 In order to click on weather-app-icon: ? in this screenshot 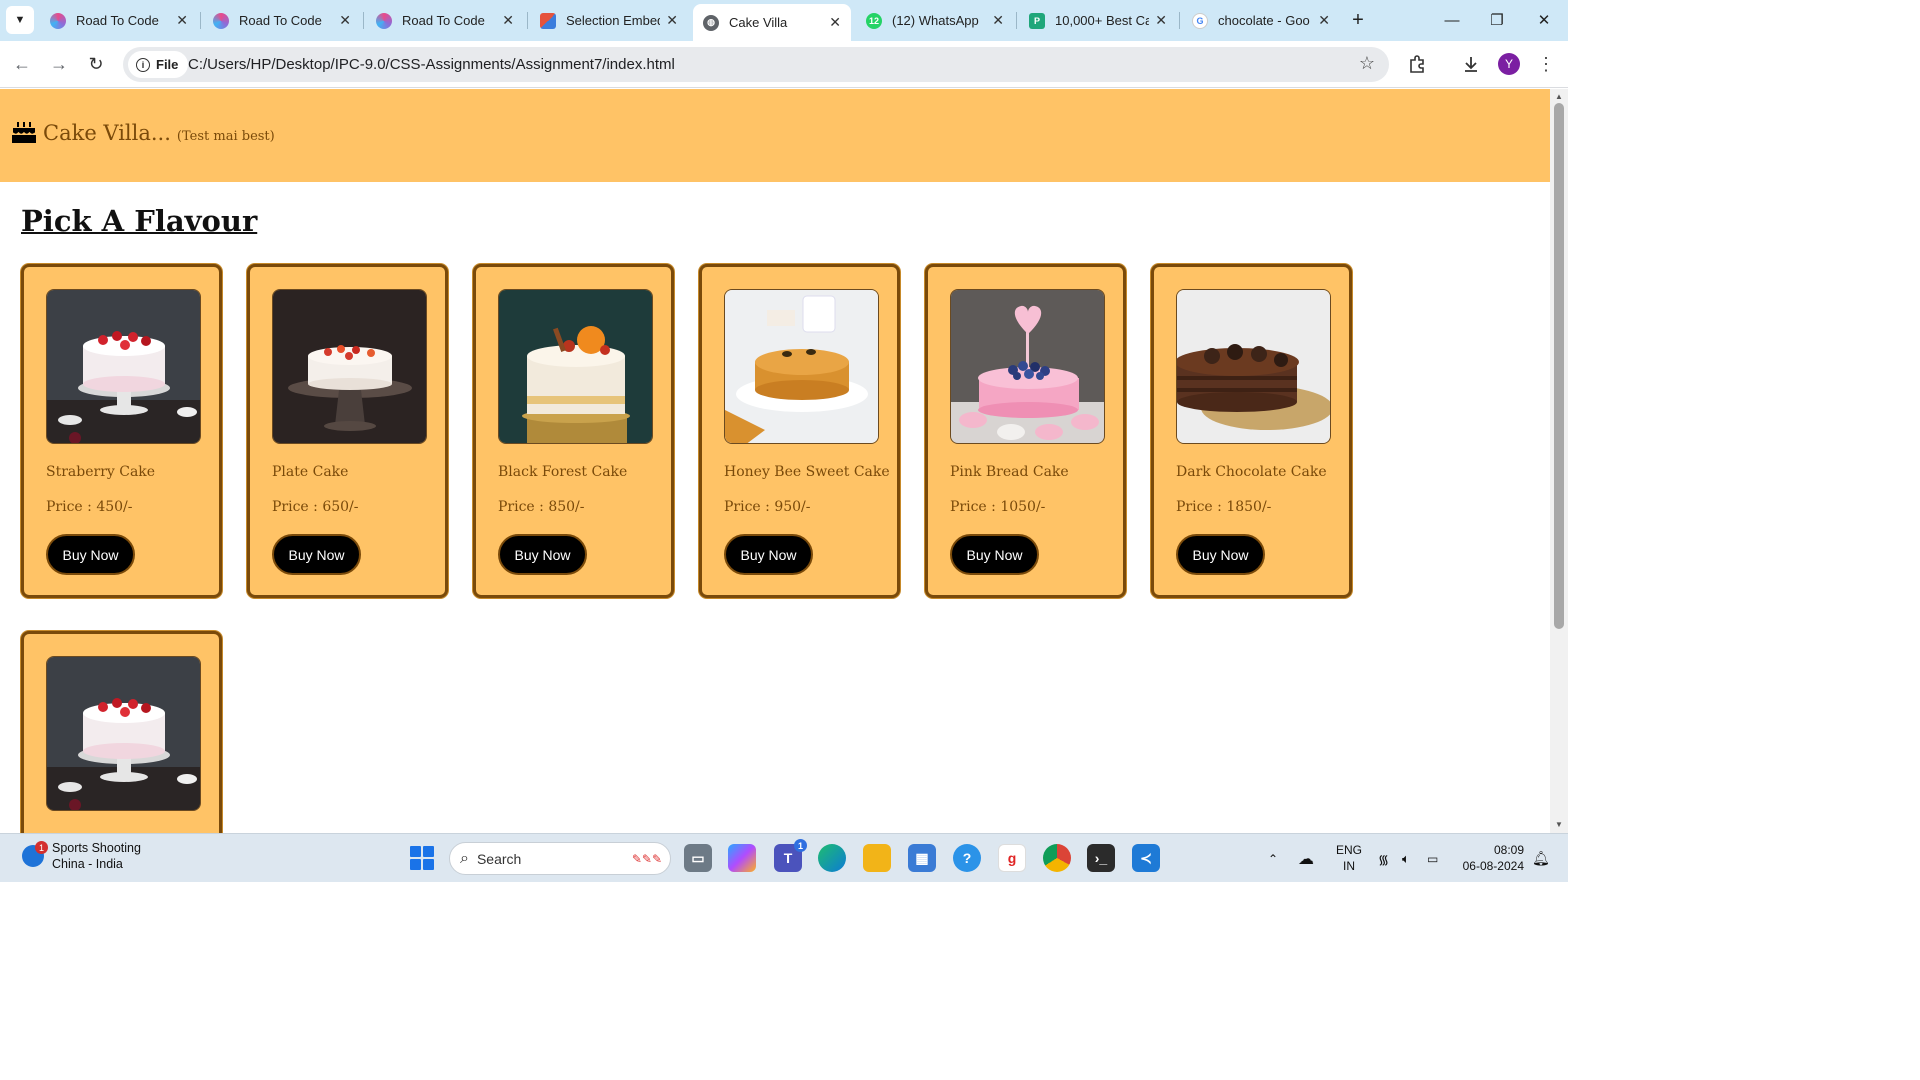, I will do `click(967, 858)`.